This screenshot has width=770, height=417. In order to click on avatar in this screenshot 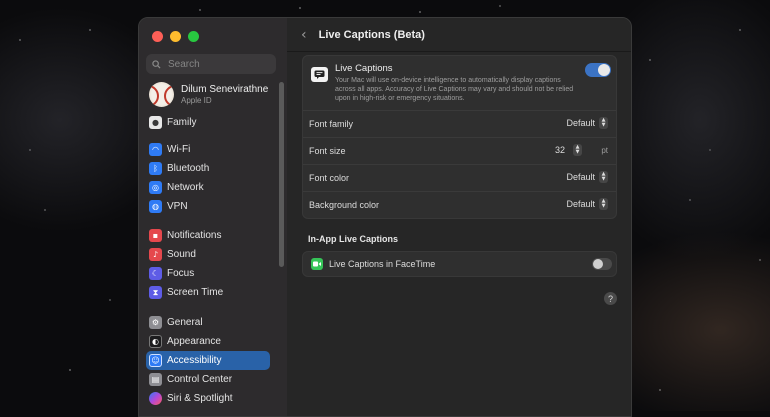, I will do `click(161, 94)`.